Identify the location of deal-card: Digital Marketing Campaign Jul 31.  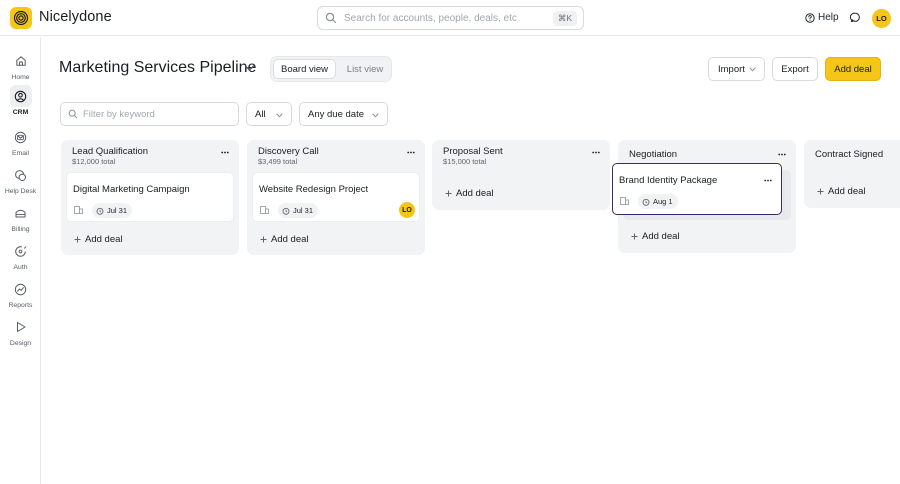
(150, 197).